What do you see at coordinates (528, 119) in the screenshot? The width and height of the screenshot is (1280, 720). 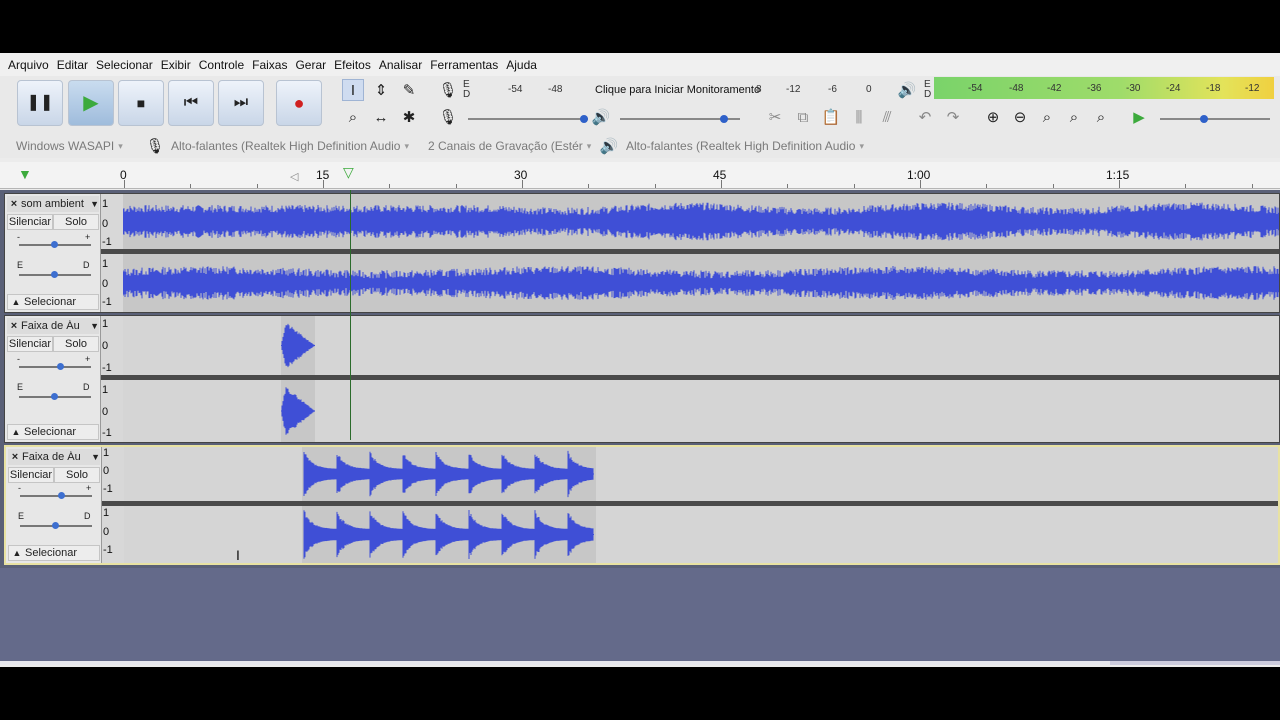 I see `recording-volume-slider` at bounding box center [528, 119].